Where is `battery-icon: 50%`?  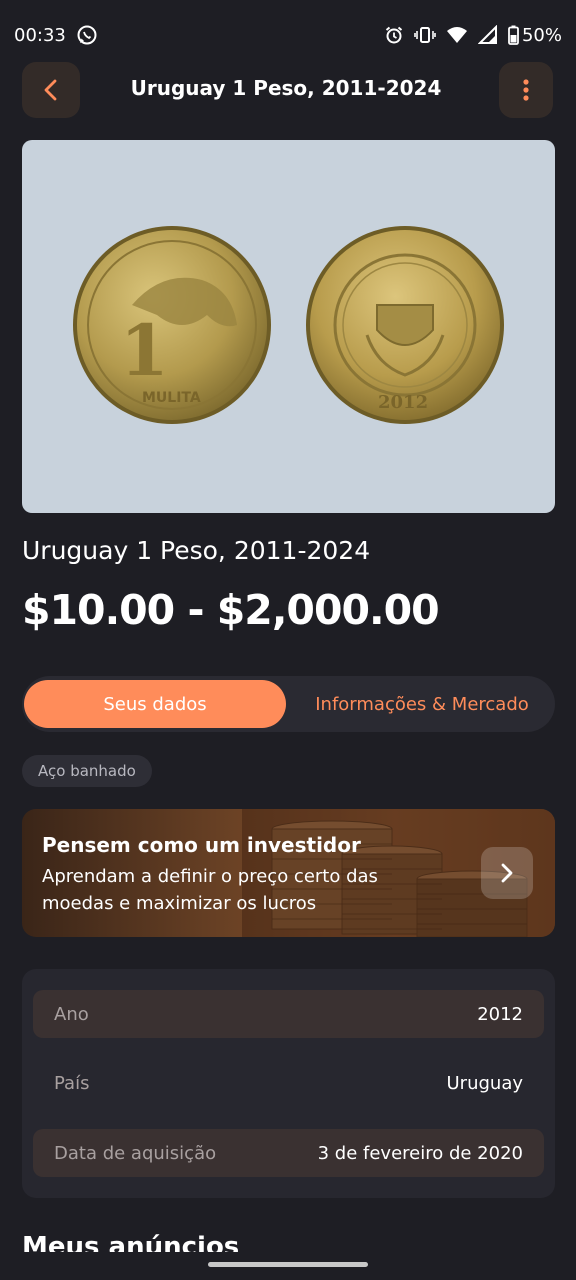
battery-icon: 50% is located at coordinates (535, 35).